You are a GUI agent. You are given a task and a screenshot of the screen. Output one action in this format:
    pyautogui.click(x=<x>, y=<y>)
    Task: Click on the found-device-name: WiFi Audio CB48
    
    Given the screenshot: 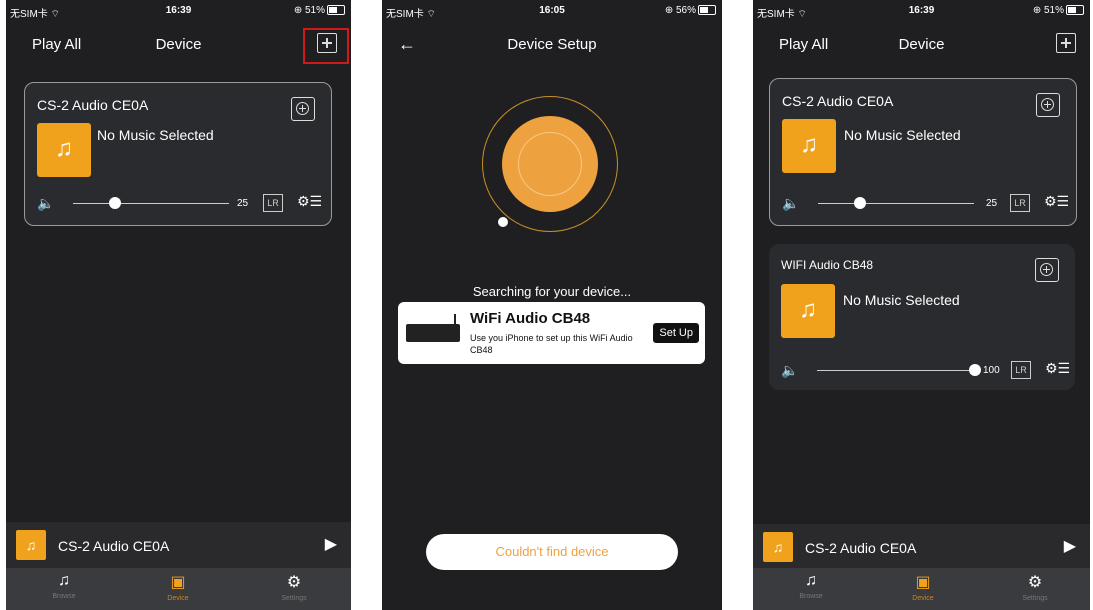 What is the action you would take?
    pyautogui.click(x=530, y=318)
    